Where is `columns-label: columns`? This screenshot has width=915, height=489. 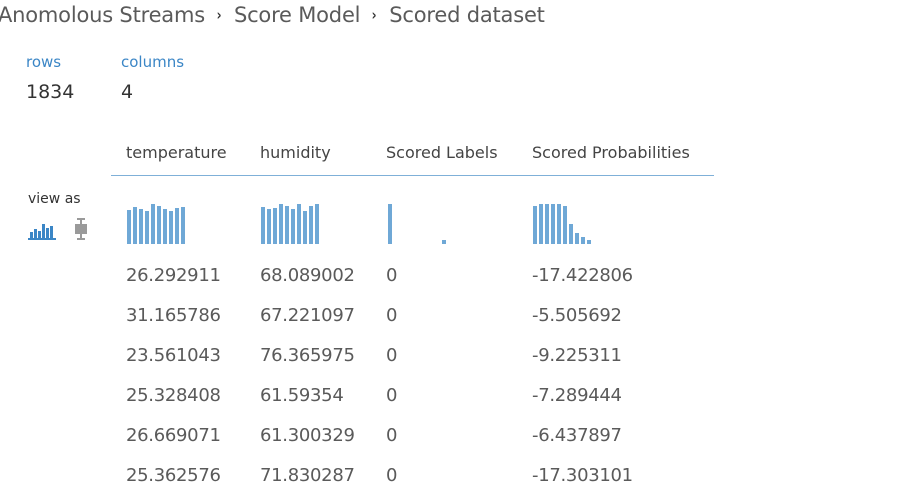 columns-label: columns is located at coordinates (153, 62).